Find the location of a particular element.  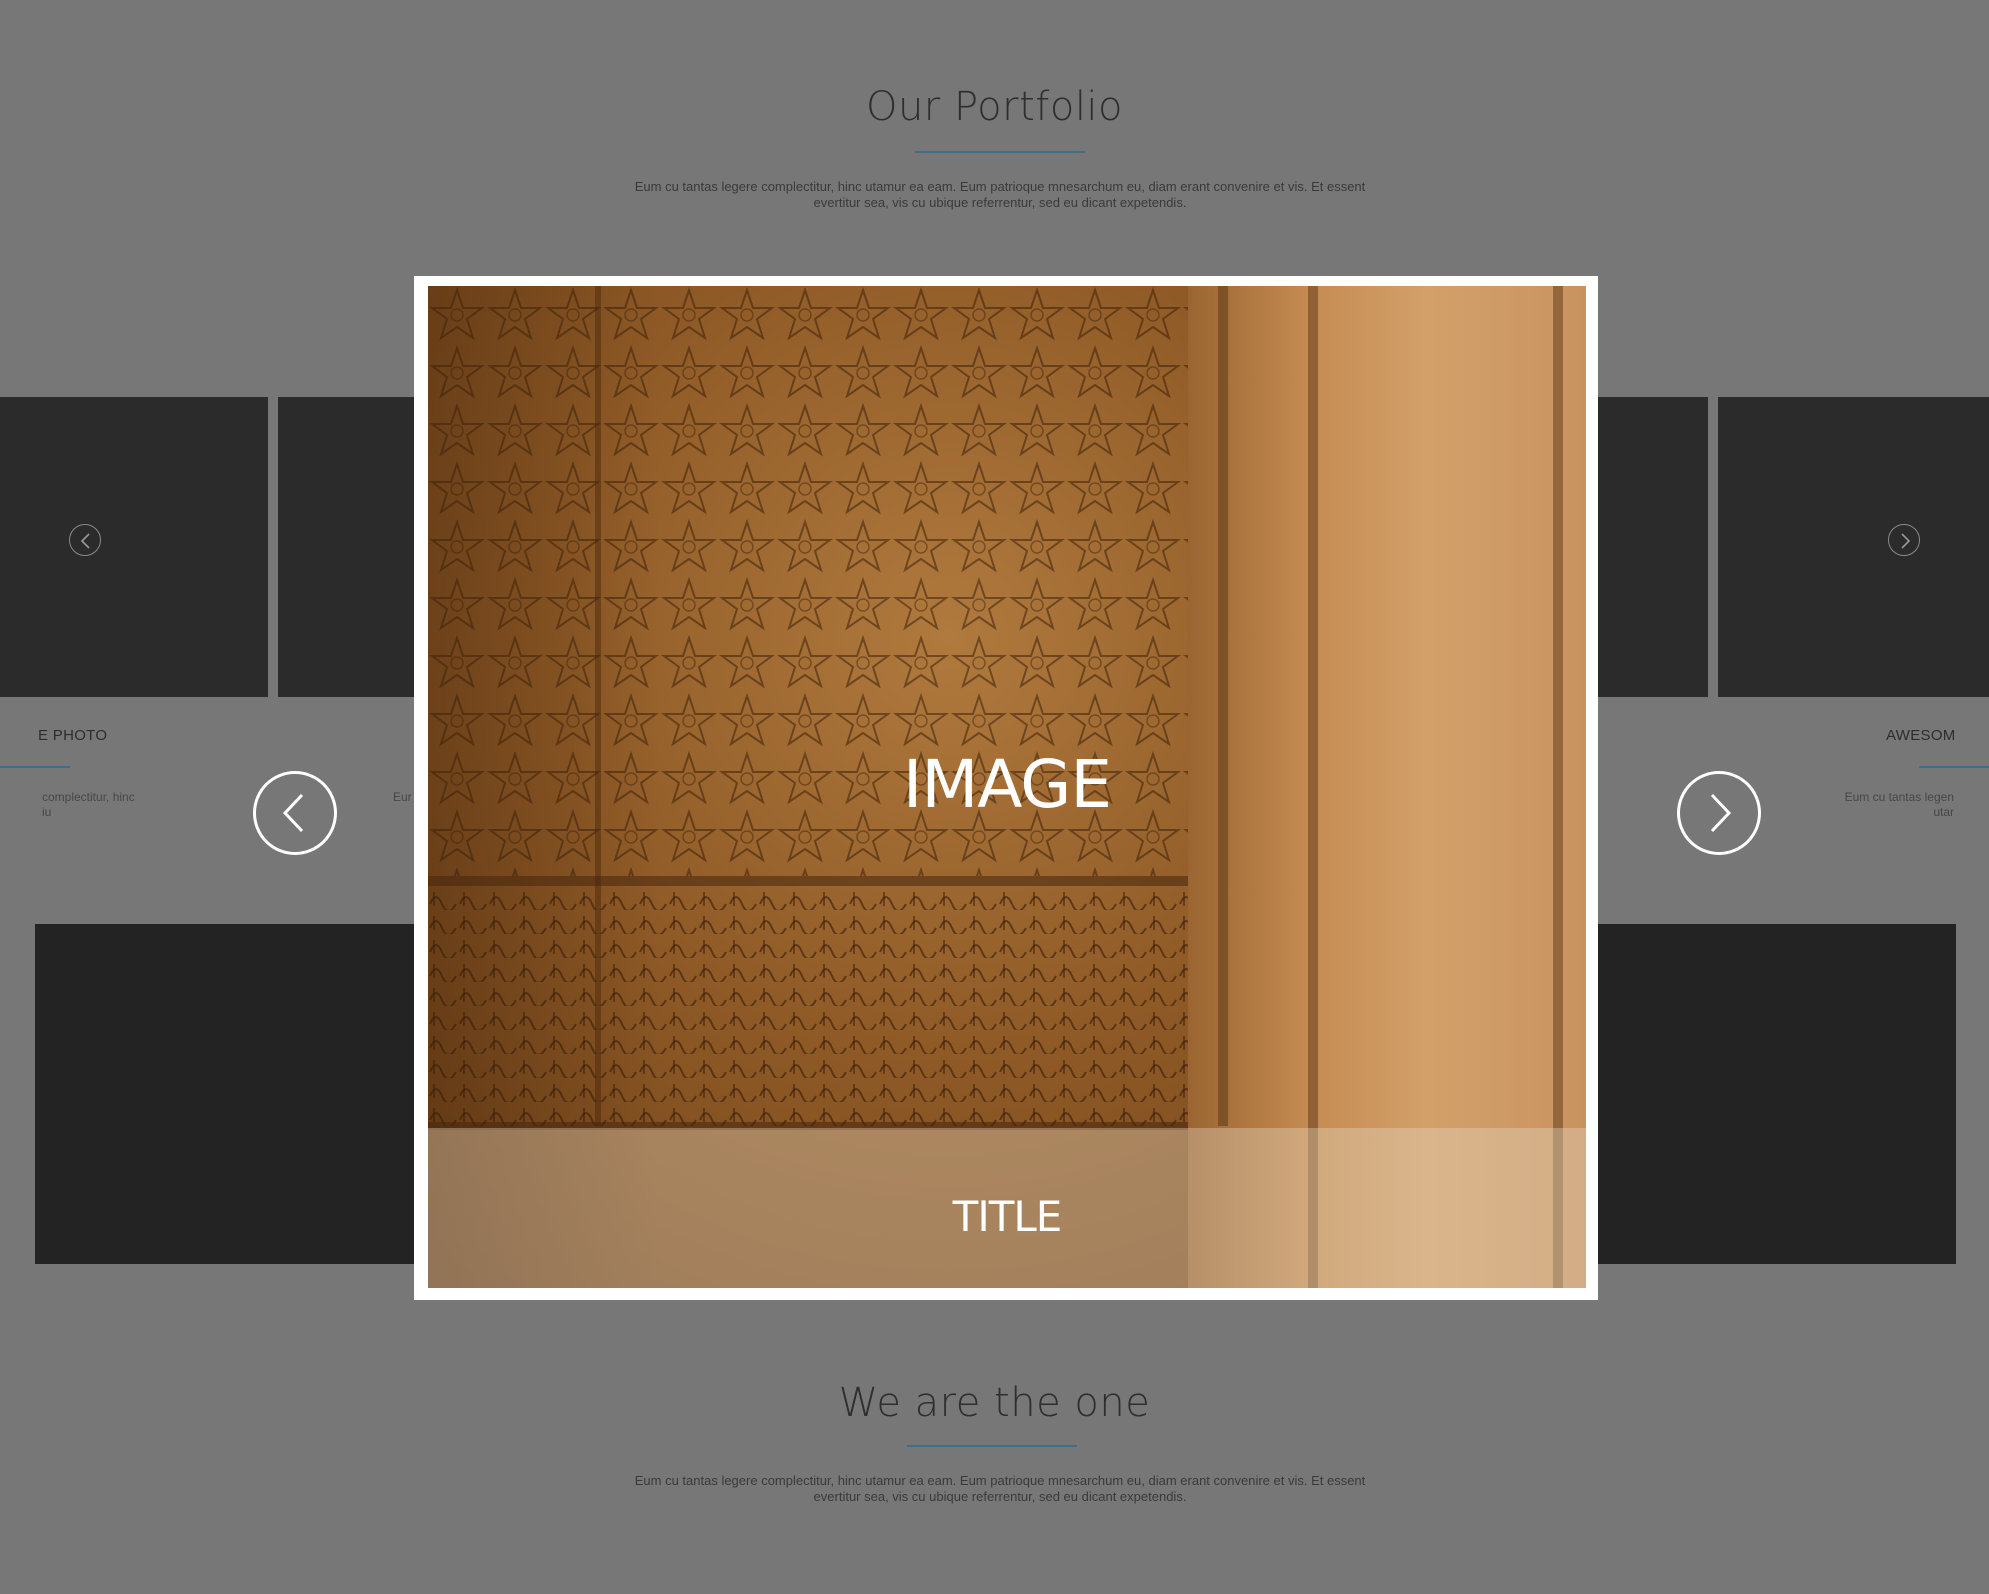

tile-caption-right: AWESOM is located at coordinates (1921, 735).